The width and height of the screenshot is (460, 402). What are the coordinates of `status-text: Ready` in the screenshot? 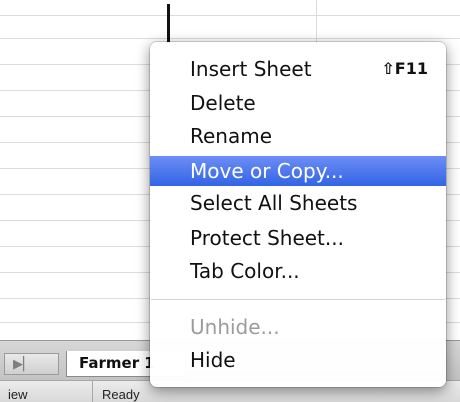 It's located at (121, 394).